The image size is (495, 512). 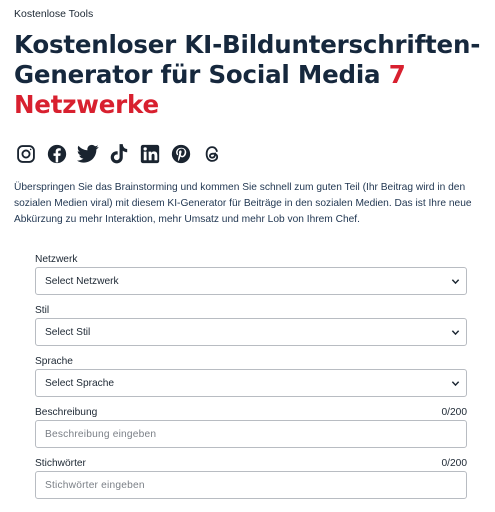 What do you see at coordinates (26, 154) in the screenshot?
I see `instagram-icon` at bounding box center [26, 154].